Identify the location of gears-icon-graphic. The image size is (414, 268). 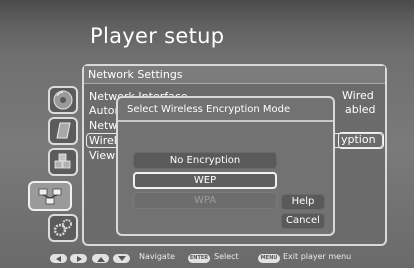
(62, 228).